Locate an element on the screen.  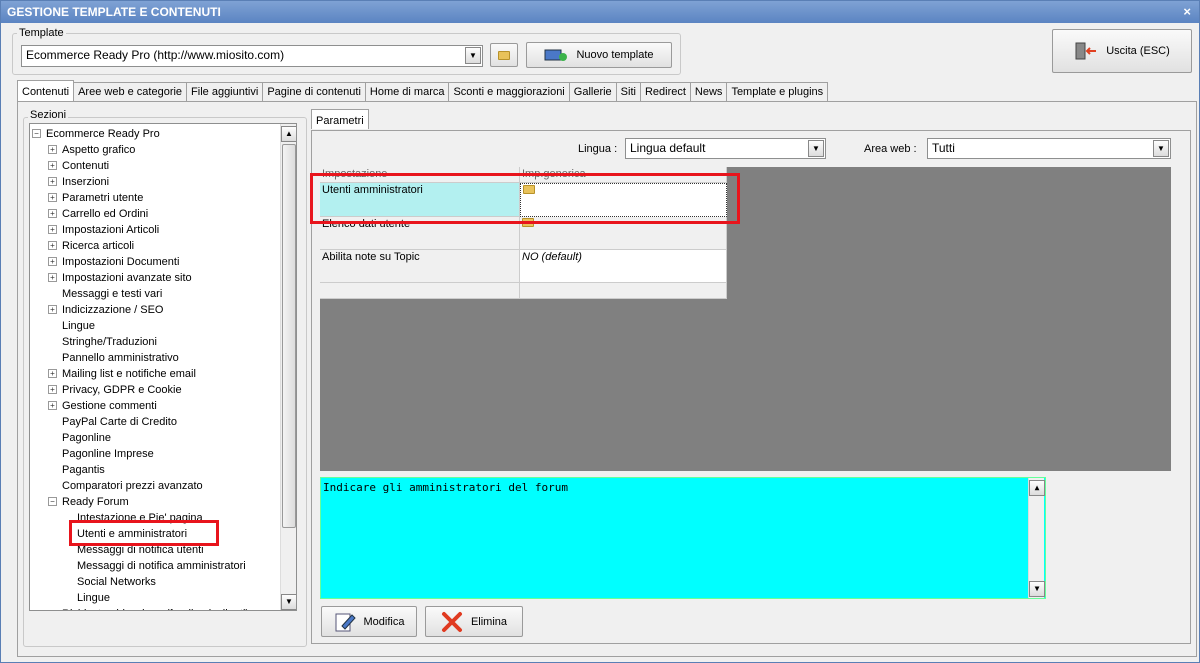
delete-x-icon is located at coordinates (451, 621).